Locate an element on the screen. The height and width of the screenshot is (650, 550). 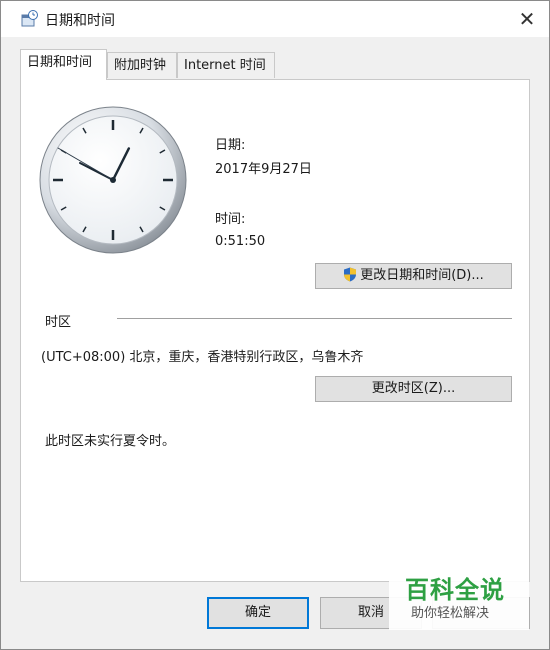
tab-label: 日期和时间 is located at coordinates (60, 62).